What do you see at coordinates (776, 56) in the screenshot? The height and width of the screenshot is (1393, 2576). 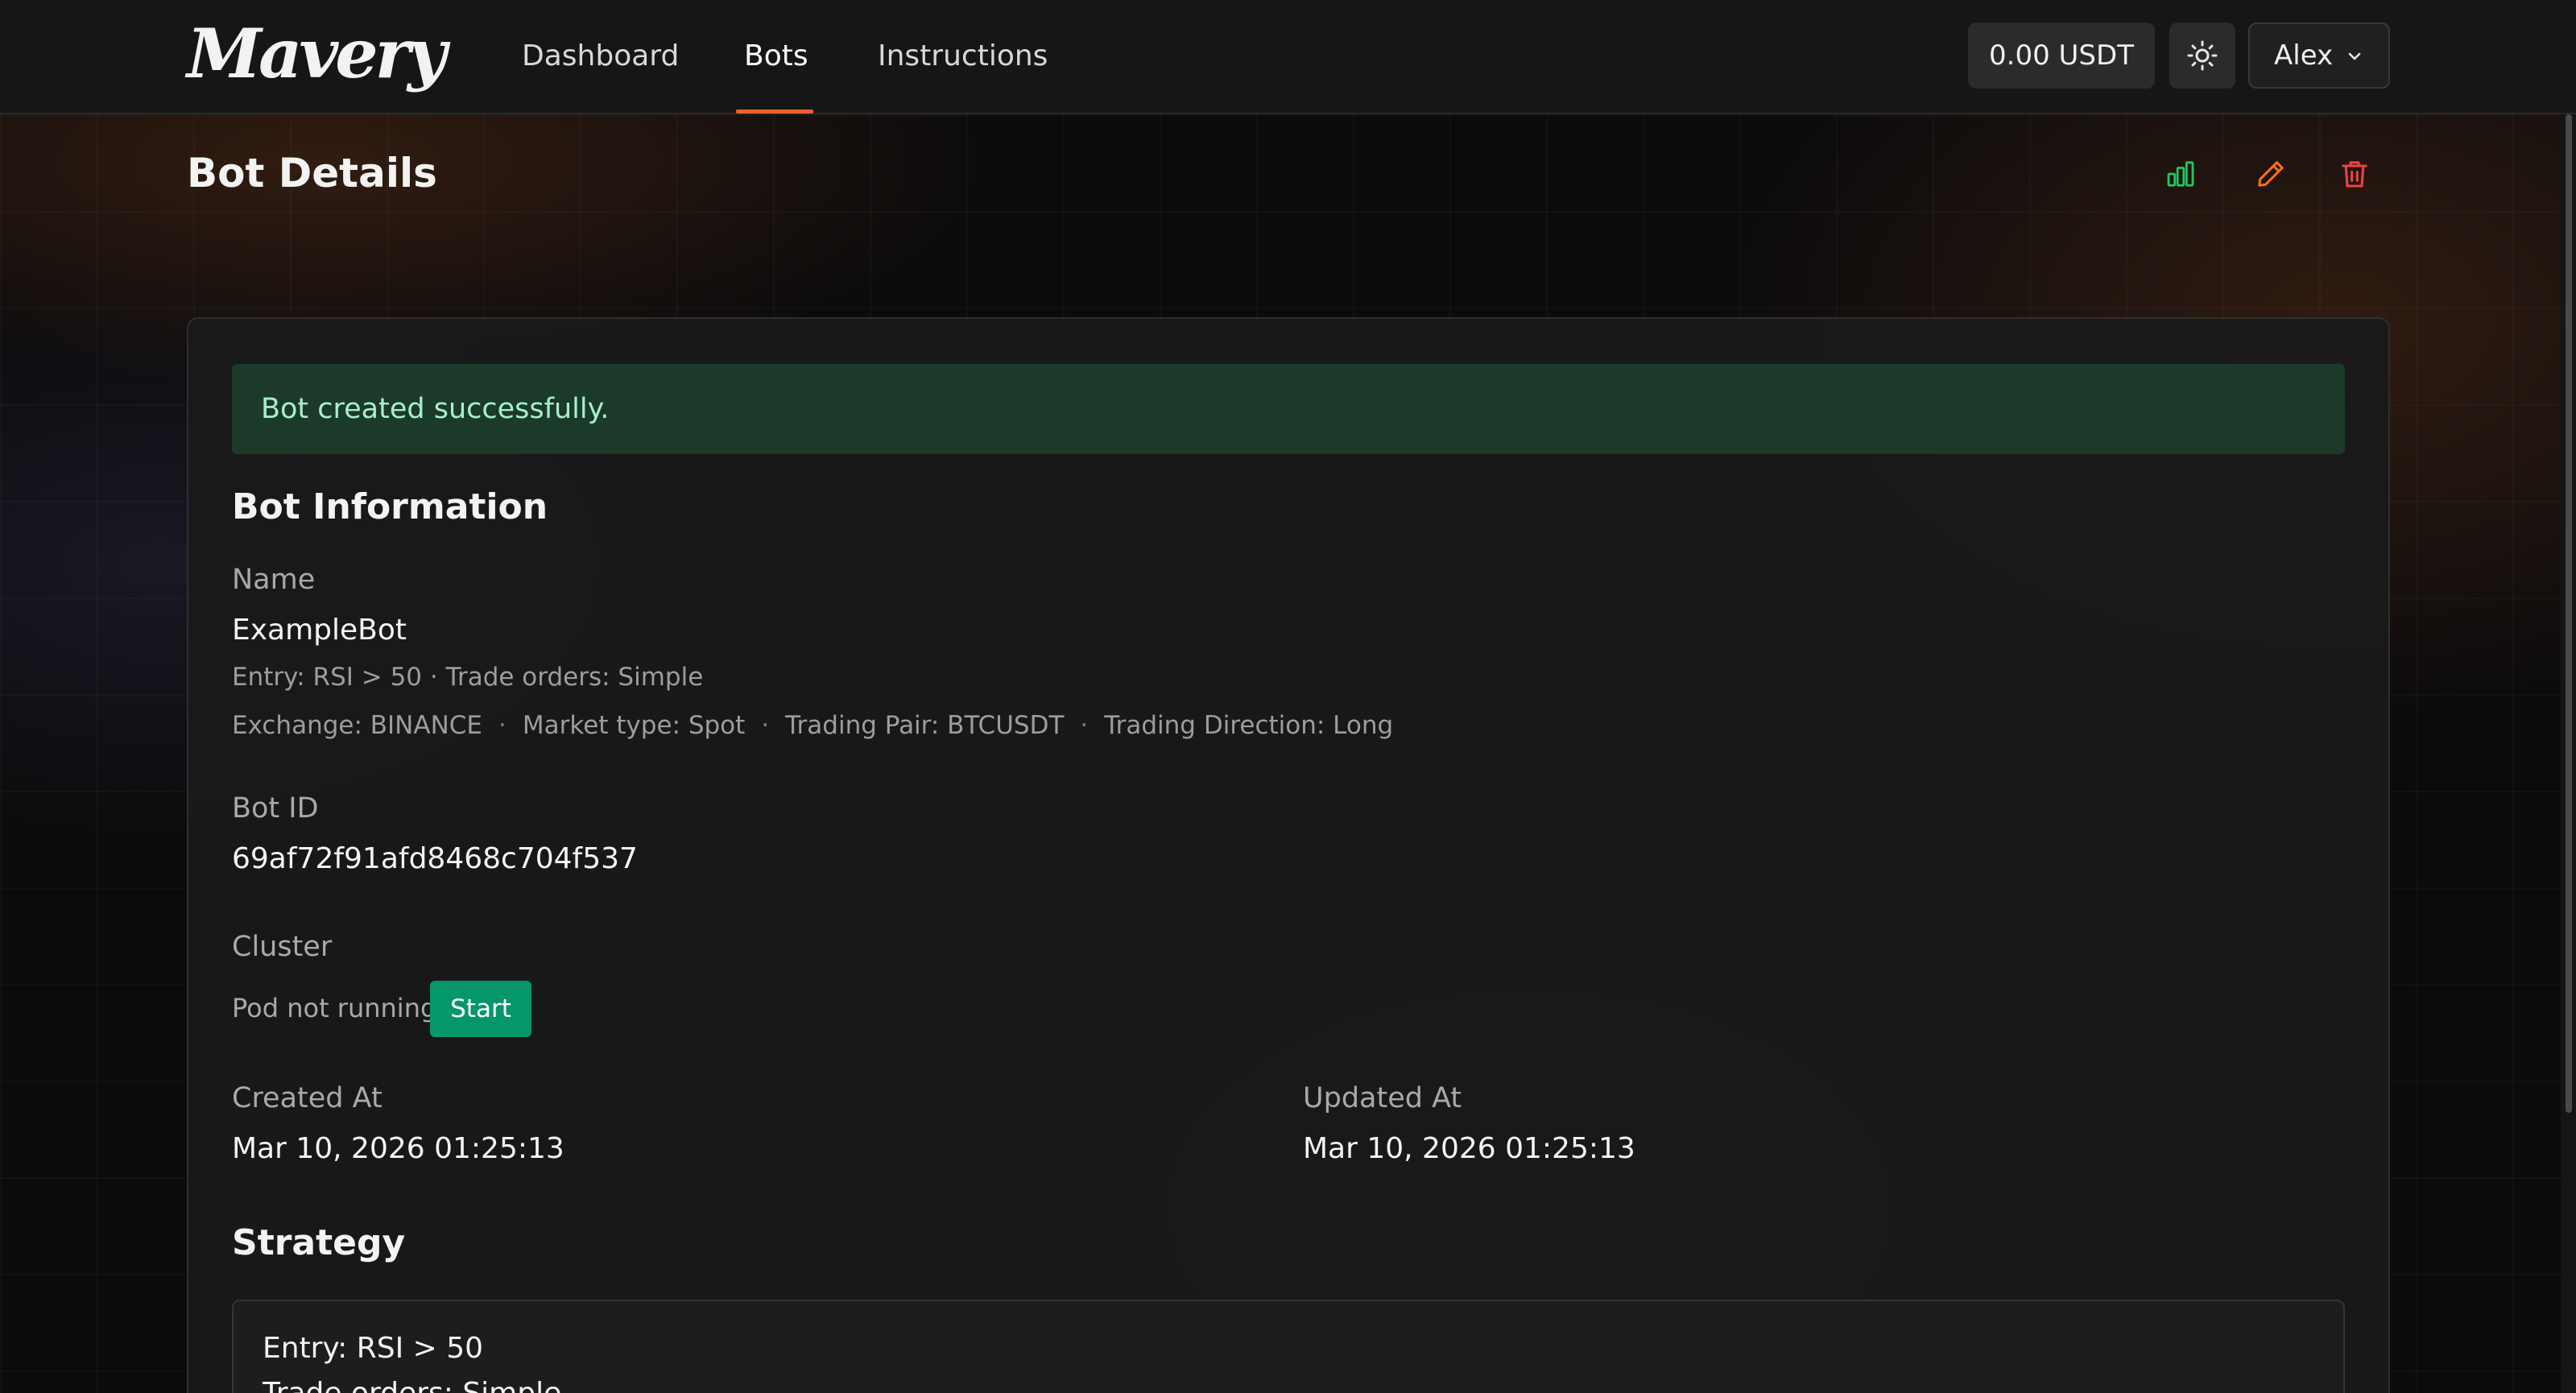 I see `nav-bots: Bots` at bounding box center [776, 56].